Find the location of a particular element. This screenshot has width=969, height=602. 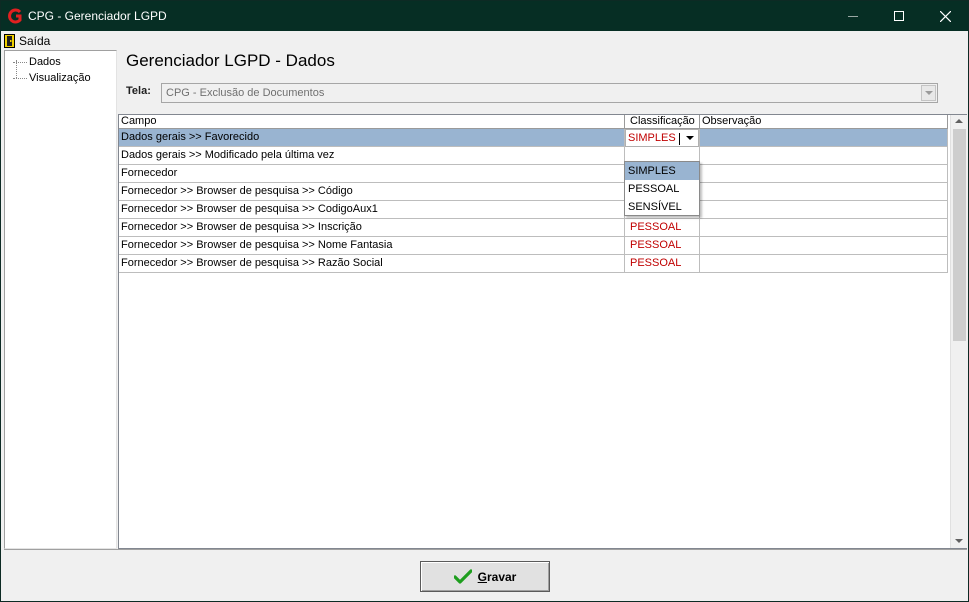

text-caret is located at coordinates (679, 139).